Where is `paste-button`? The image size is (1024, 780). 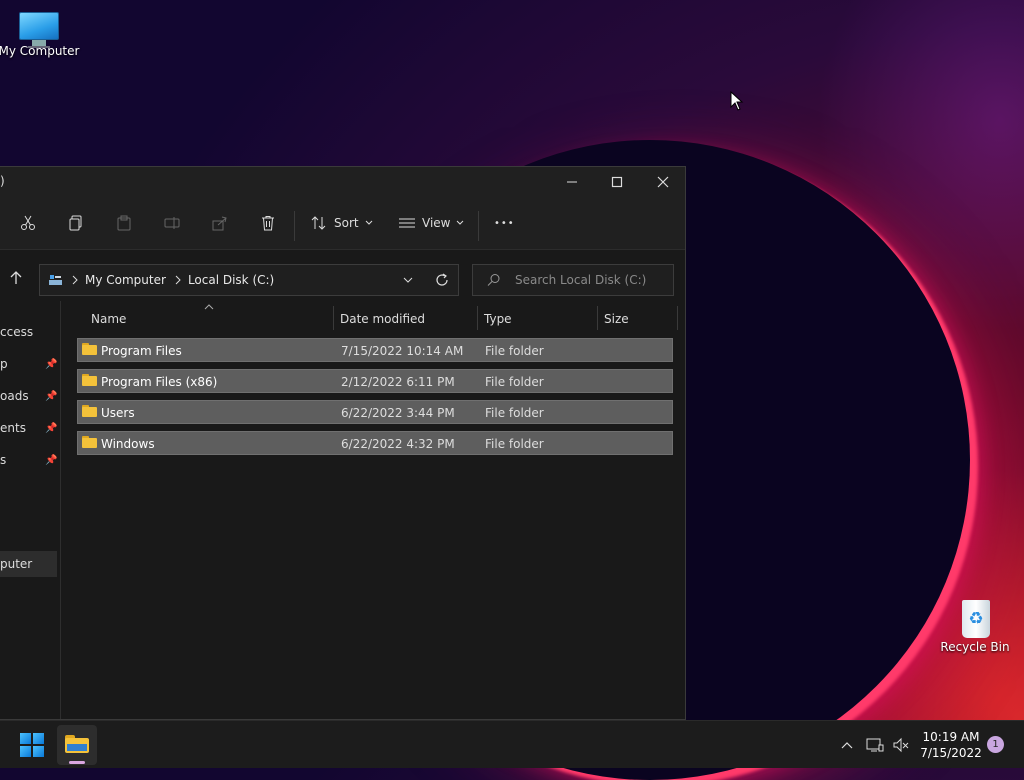 paste-button is located at coordinates (124, 223).